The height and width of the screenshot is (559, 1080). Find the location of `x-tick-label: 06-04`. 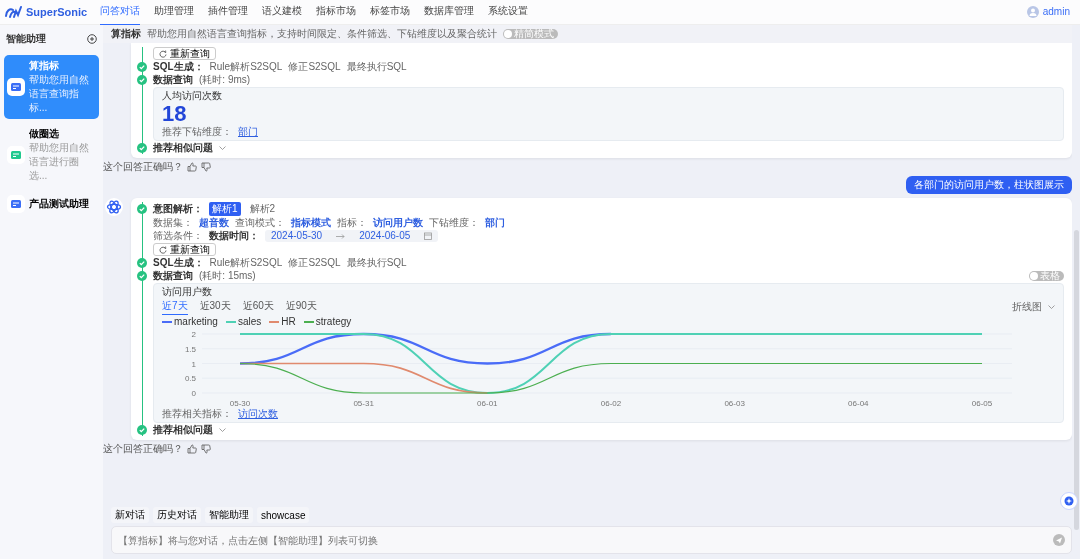

x-tick-label: 06-04 is located at coordinates (858, 403).